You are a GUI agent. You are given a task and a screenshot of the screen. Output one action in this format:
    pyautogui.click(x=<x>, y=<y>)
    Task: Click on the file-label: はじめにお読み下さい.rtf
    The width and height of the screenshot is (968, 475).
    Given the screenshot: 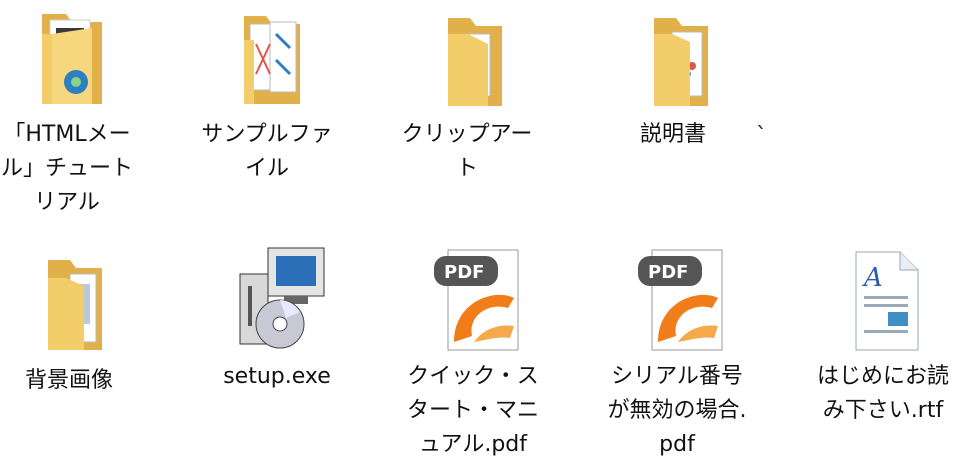 What is the action you would take?
    pyautogui.click(x=882, y=393)
    